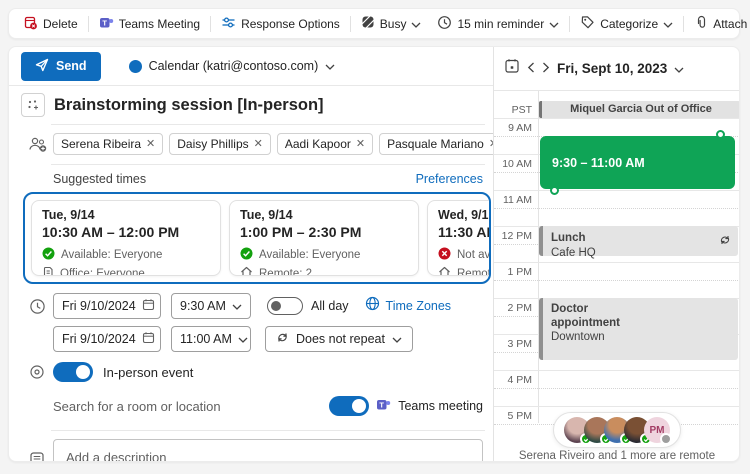  Describe the element at coordinates (206, 339) in the screenshot. I see `end-time-value: 11:00 AM` at that location.